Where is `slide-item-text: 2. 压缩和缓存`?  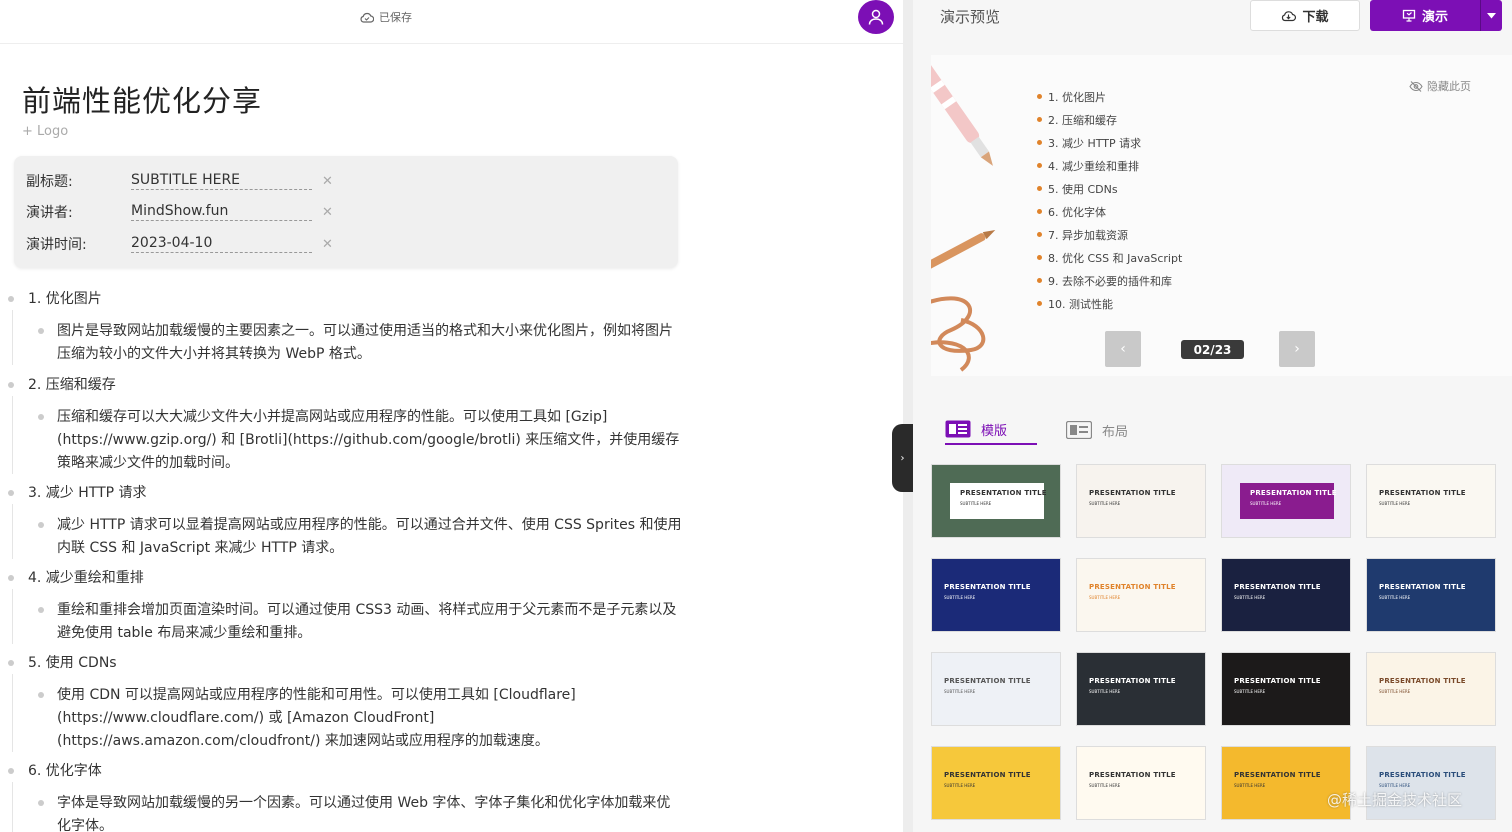 slide-item-text: 2. 压缩和缓存 is located at coordinates (1082, 120).